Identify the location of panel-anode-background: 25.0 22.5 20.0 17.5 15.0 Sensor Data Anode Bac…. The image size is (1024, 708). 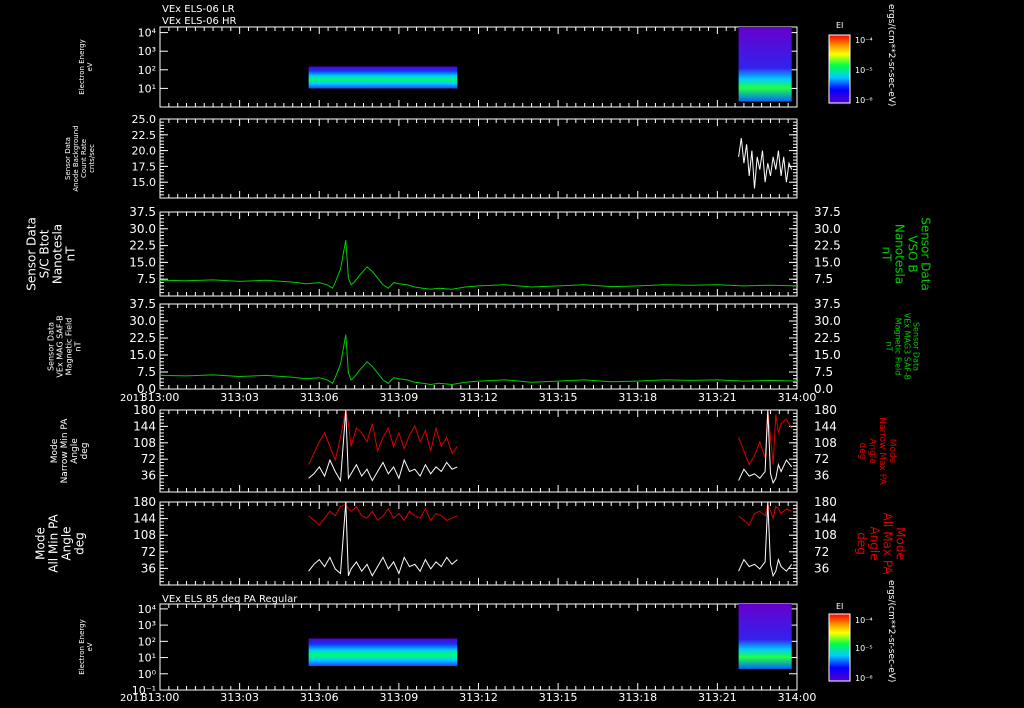
(431, 156).